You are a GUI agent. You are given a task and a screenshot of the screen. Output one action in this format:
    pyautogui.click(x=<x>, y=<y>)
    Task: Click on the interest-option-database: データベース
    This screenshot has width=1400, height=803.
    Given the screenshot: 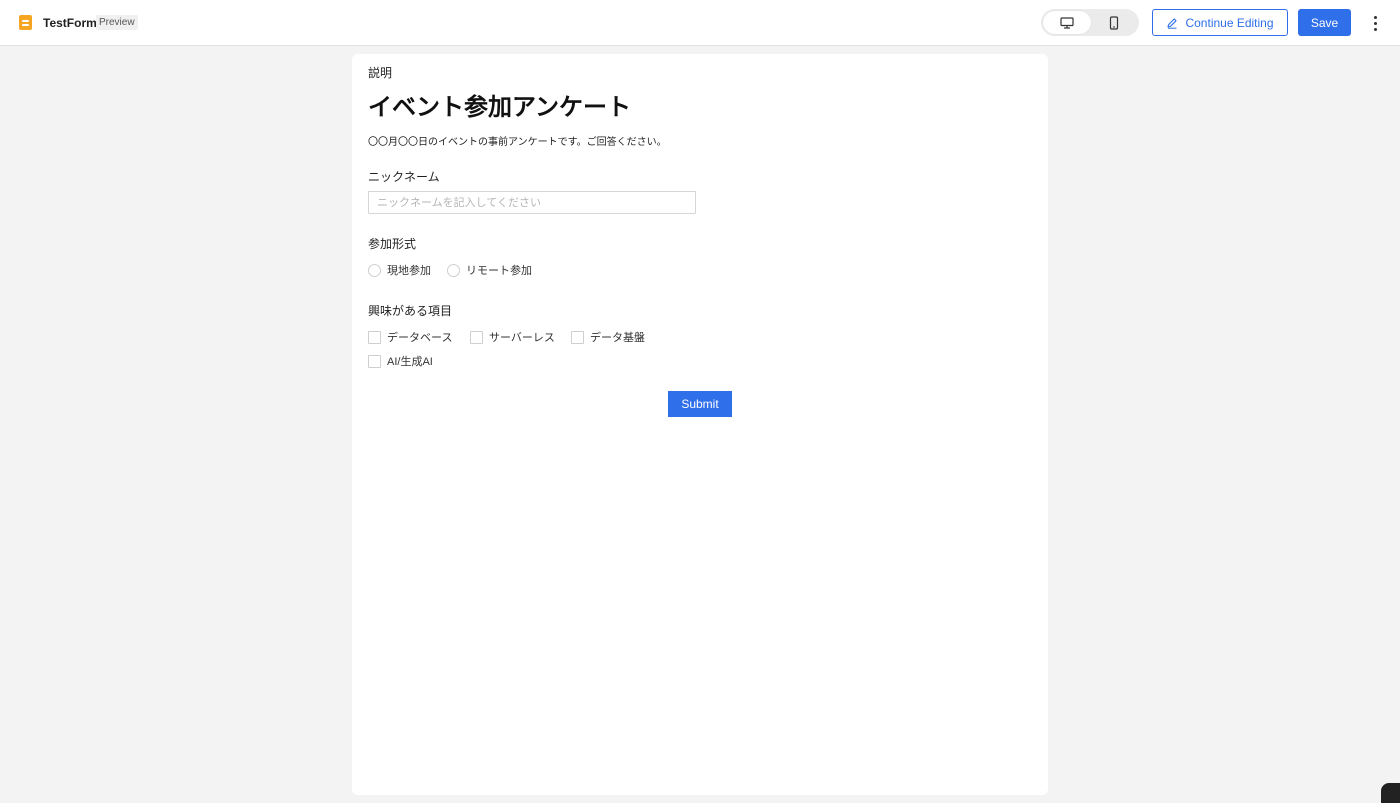 What is the action you would take?
    pyautogui.click(x=410, y=337)
    